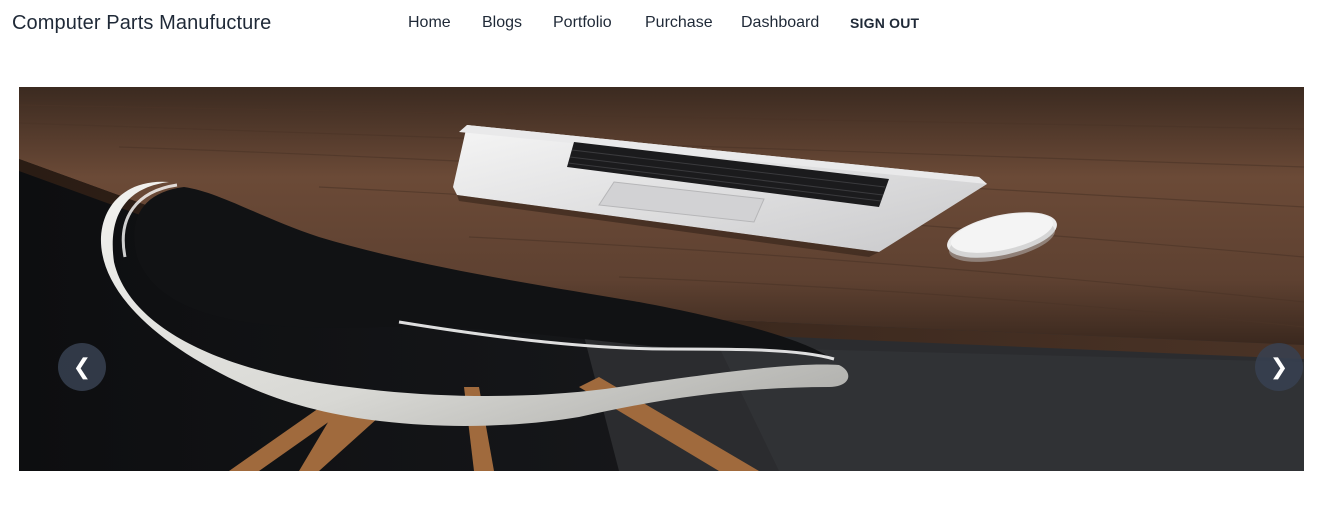  What do you see at coordinates (679, 23) in the screenshot?
I see `nav-link-purchase: Purchase` at bounding box center [679, 23].